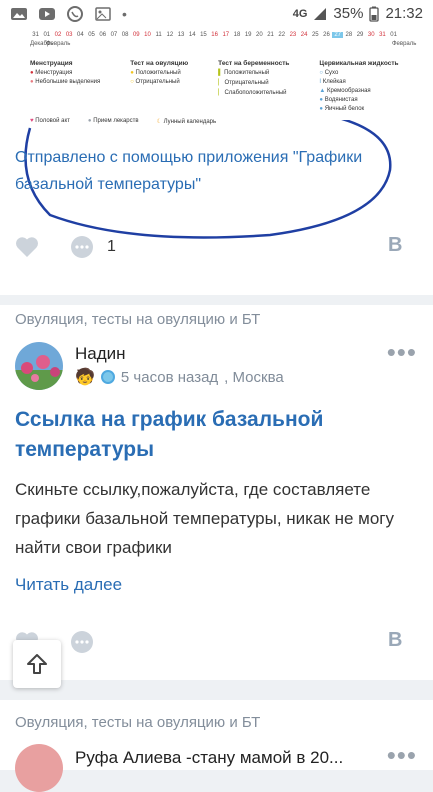  Describe the element at coordinates (237, 35) in the screenshot. I see `calendar-day: 18` at that location.